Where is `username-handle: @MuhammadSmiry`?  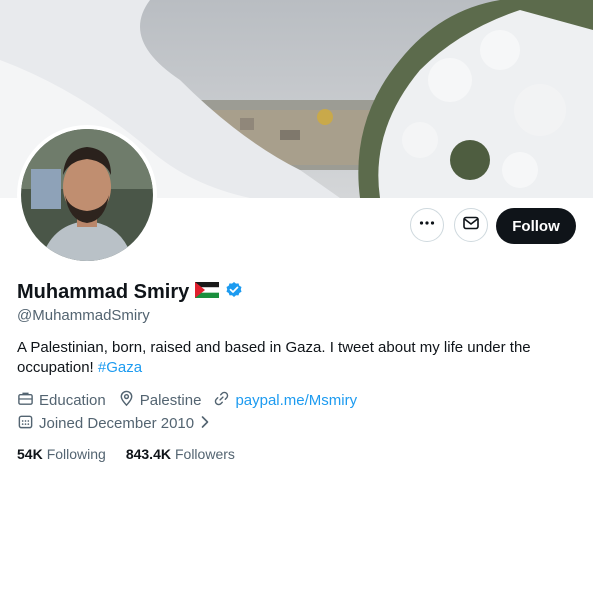 username-handle: @MuhammadSmiry is located at coordinates (83, 315).